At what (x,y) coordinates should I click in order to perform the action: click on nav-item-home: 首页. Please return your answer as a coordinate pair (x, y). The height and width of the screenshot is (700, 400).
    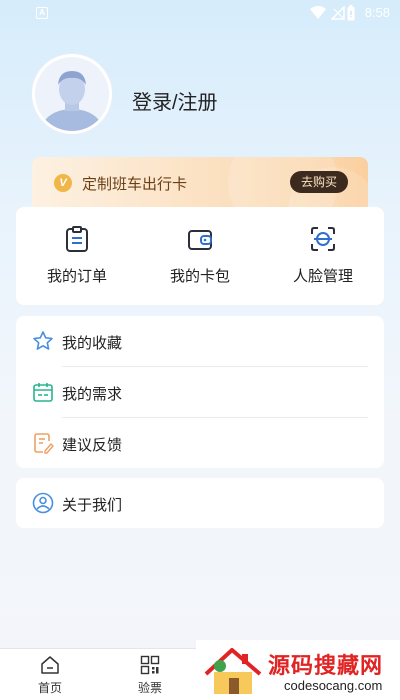
    Looking at the image, I should click on (50, 674).